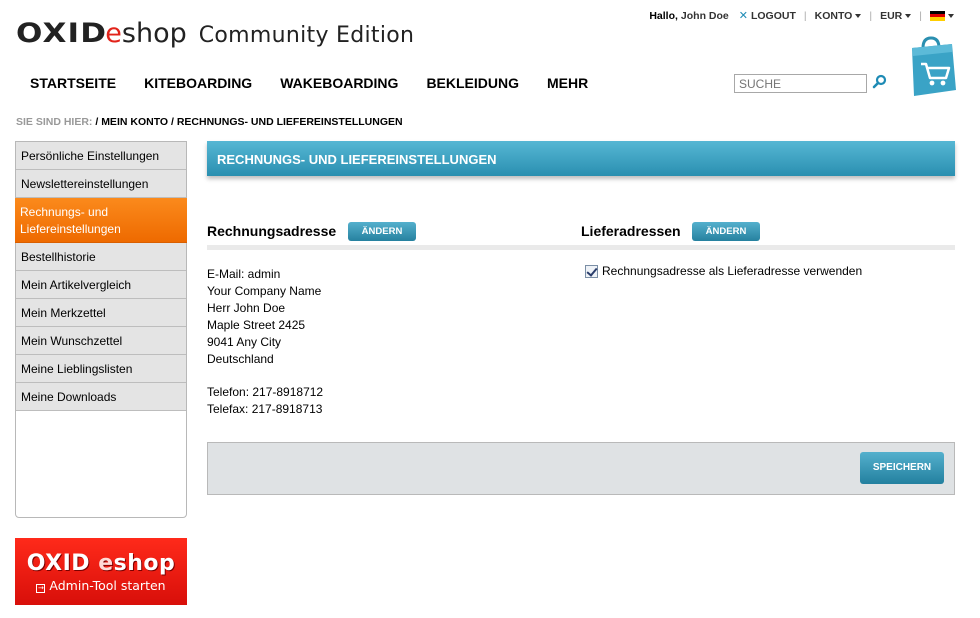  What do you see at coordinates (101, 156) in the screenshot?
I see `sidebar-item-personal-settings: Persönliche Einstellungen` at bounding box center [101, 156].